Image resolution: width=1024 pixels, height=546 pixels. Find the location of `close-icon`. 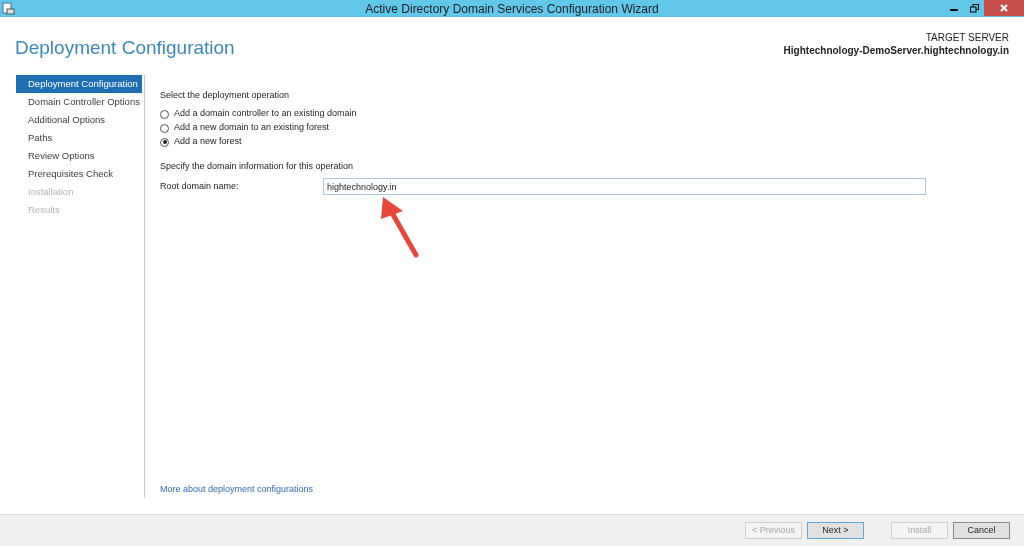

close-icon is located at coordinates (1004, 8).